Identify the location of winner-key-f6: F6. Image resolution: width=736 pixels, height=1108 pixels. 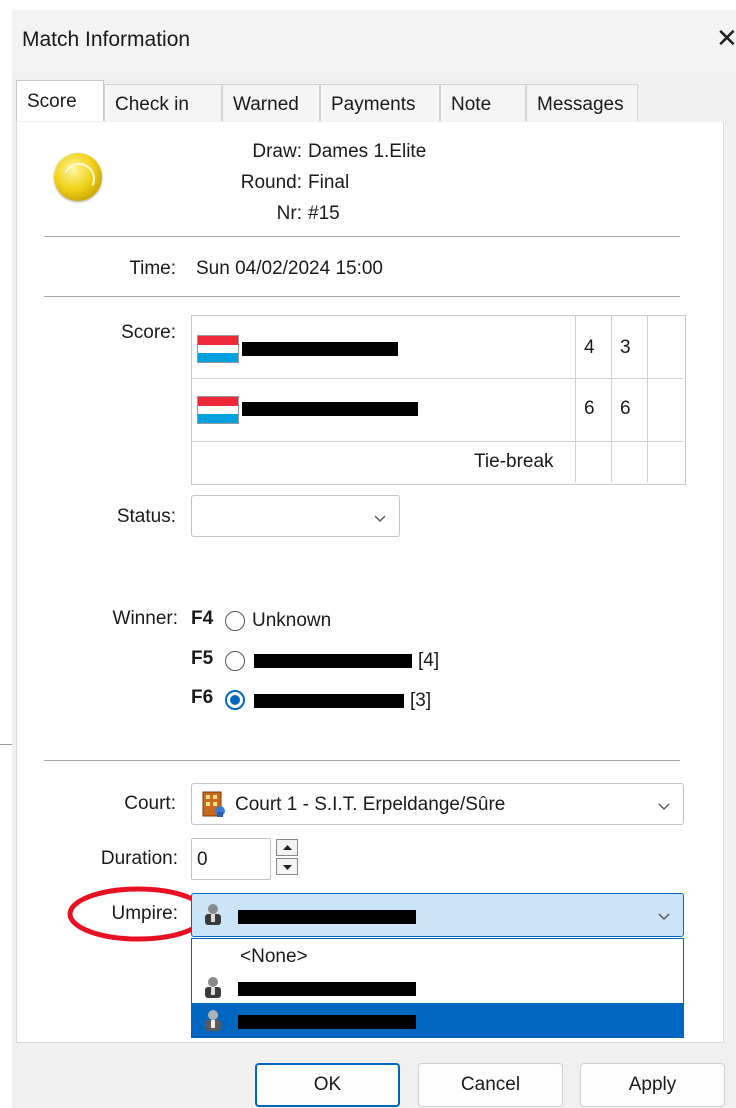
(202, 697).